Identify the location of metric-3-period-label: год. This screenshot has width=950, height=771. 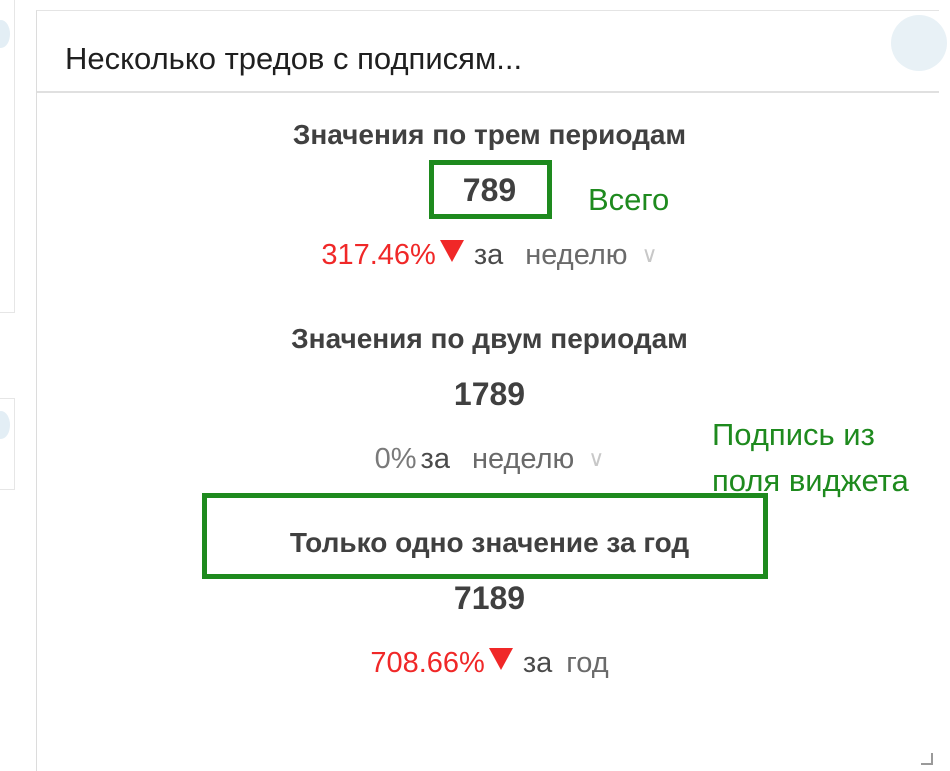
(587, 663).